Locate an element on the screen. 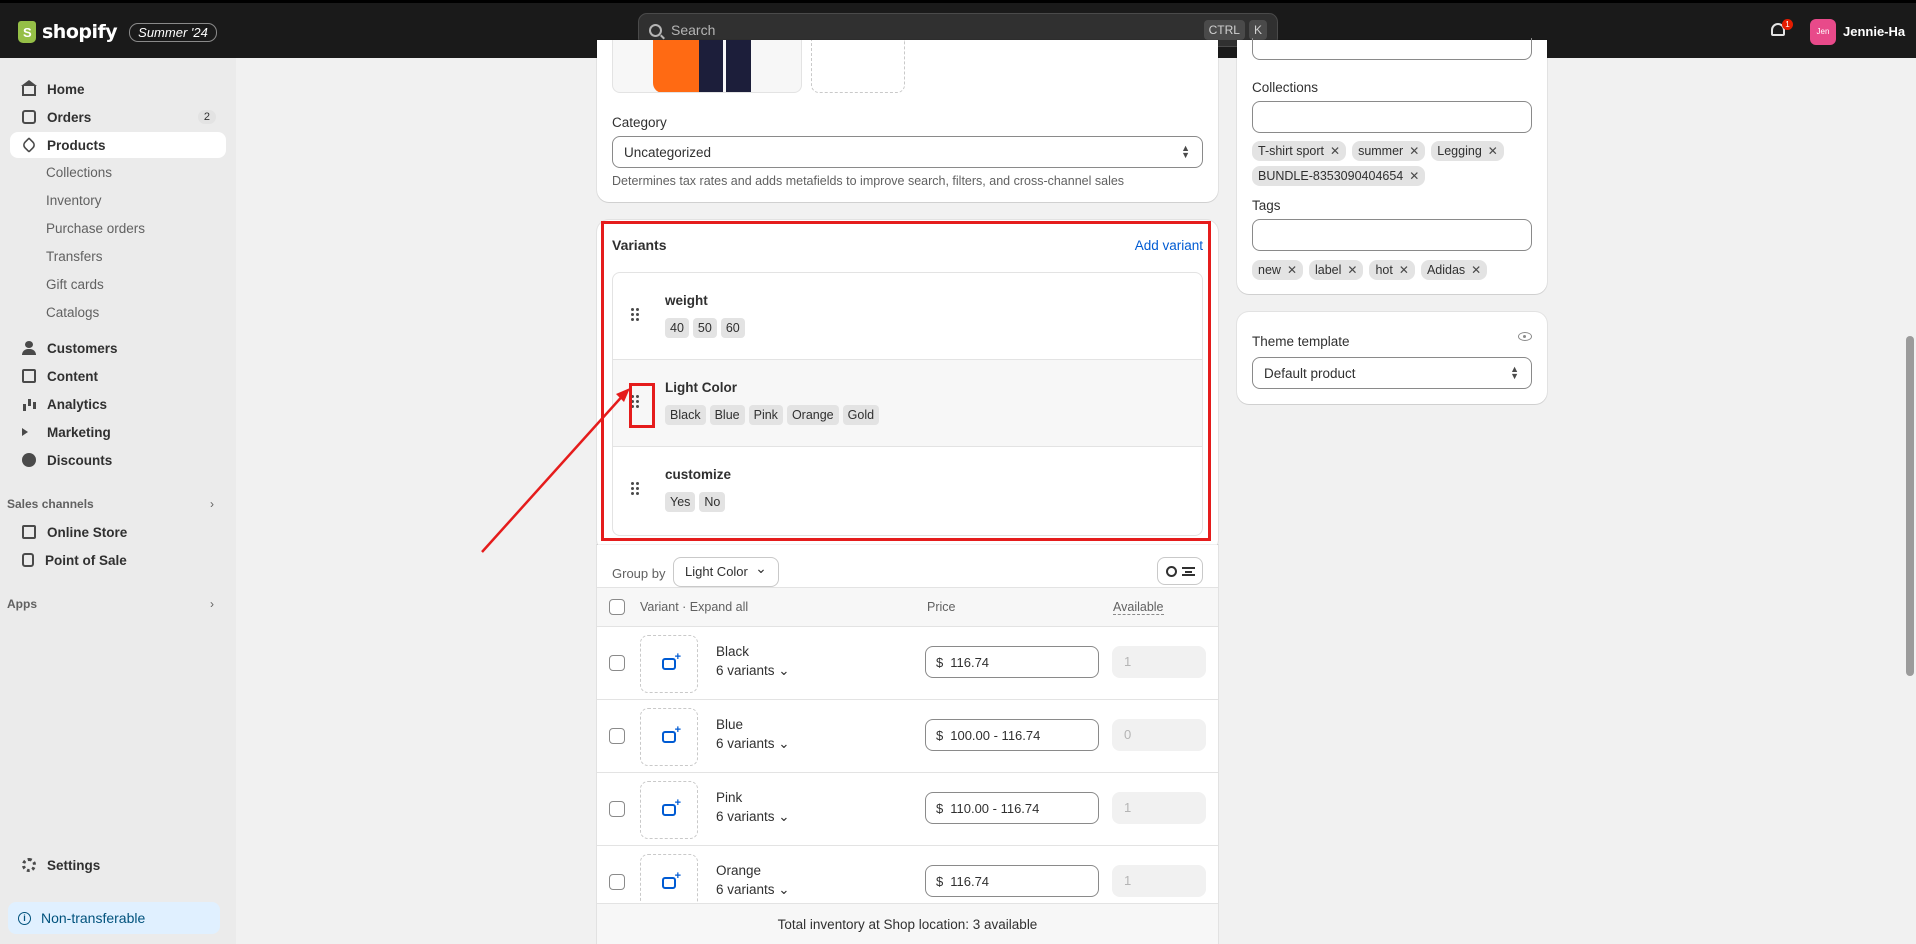 The width and height of the screenshot is (1916, 944). product-tag: new ✕ is located at coordinates (1277, 270).